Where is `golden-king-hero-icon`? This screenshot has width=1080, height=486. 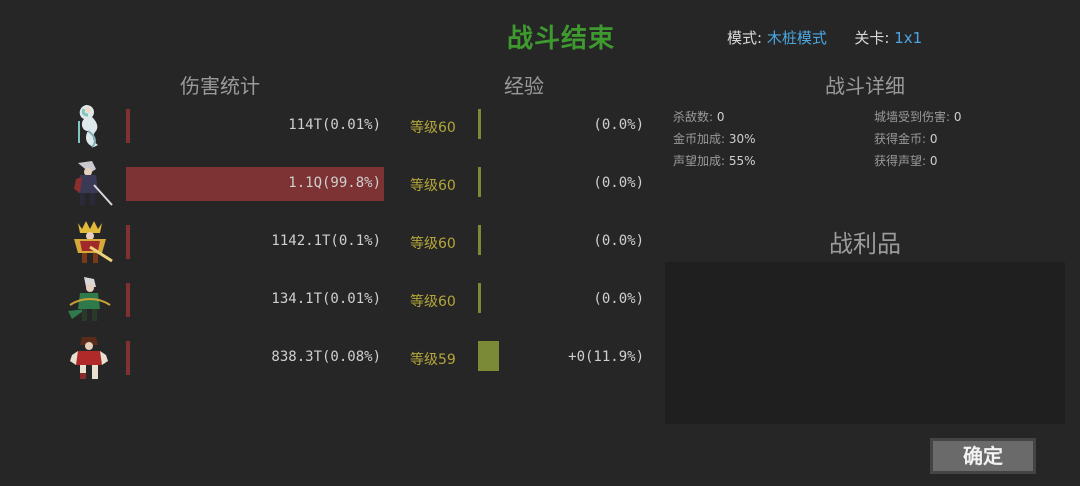
golden-king-hero-icon is located at coordinates (89, 242).